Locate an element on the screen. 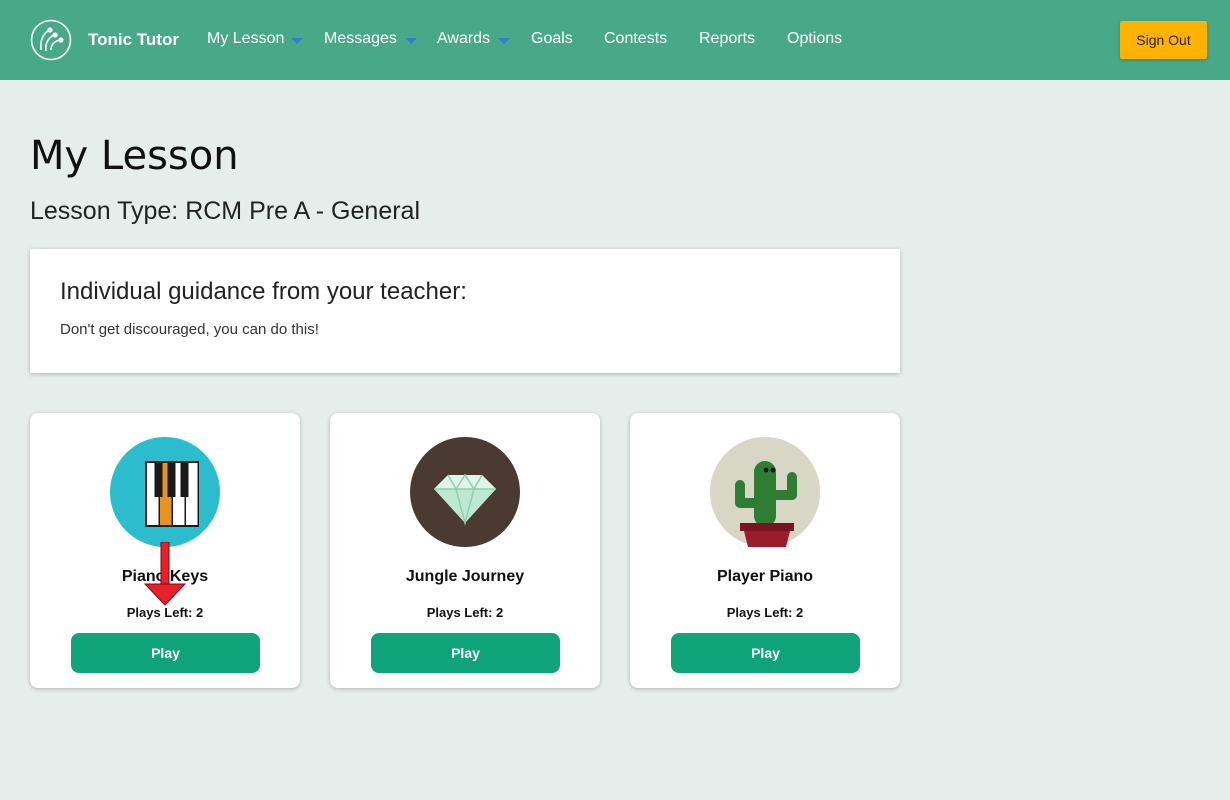 This screenshot has height=800, width=1230. guidance-heading: Individual guidance from your teacher: is located at coordinates (263, 291).